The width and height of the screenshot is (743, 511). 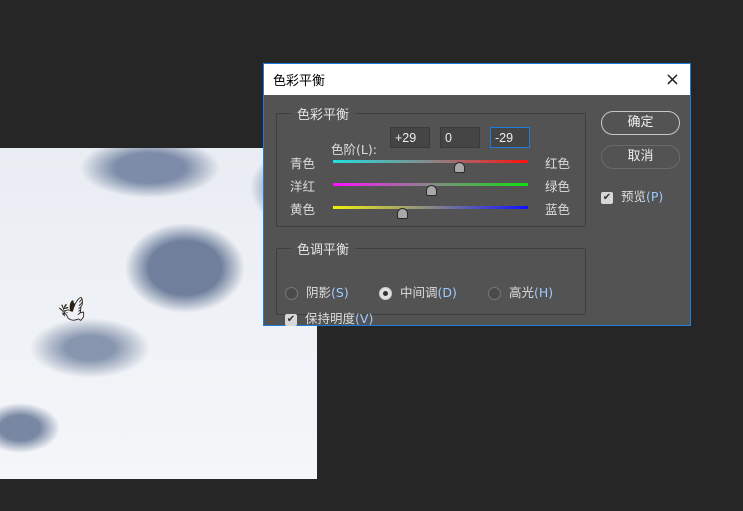 I want to click on slider-right-label: 蓝色, so click(x=558, y=209).